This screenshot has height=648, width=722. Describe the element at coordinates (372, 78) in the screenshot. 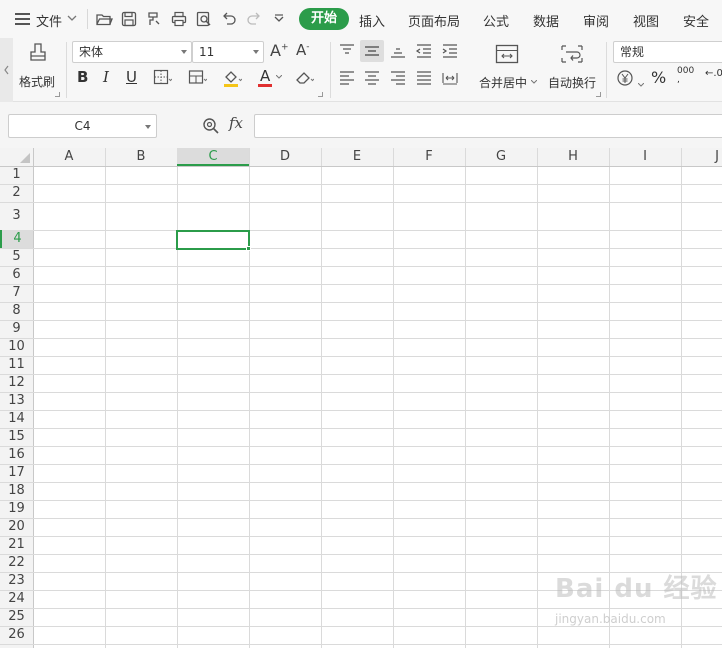

I see `align-center-icon` at that location.